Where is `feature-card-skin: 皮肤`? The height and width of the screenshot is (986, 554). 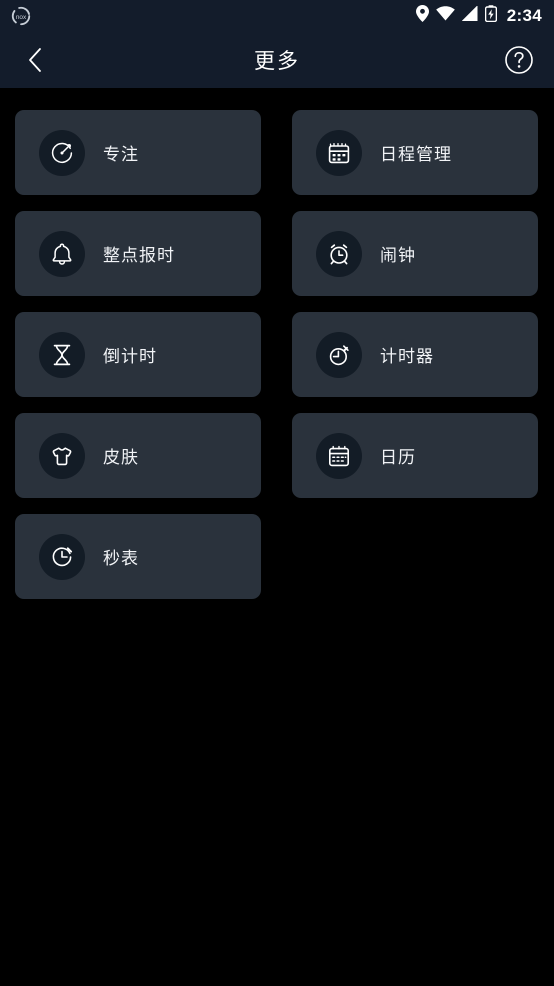 feature-card-skin: 皮肤 is located at coordinates (138, 455).